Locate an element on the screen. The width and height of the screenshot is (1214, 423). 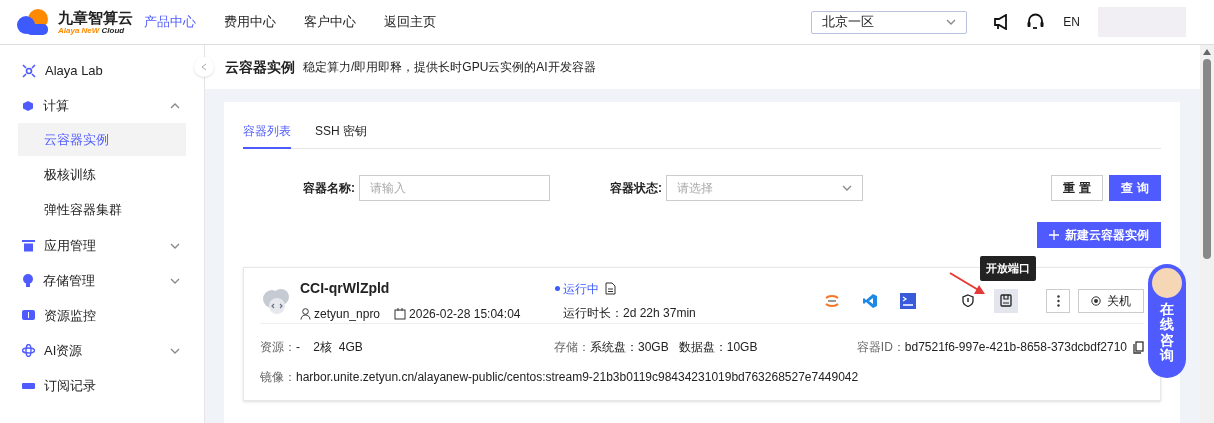
headset-icon is located at coordinates (1036, 22).